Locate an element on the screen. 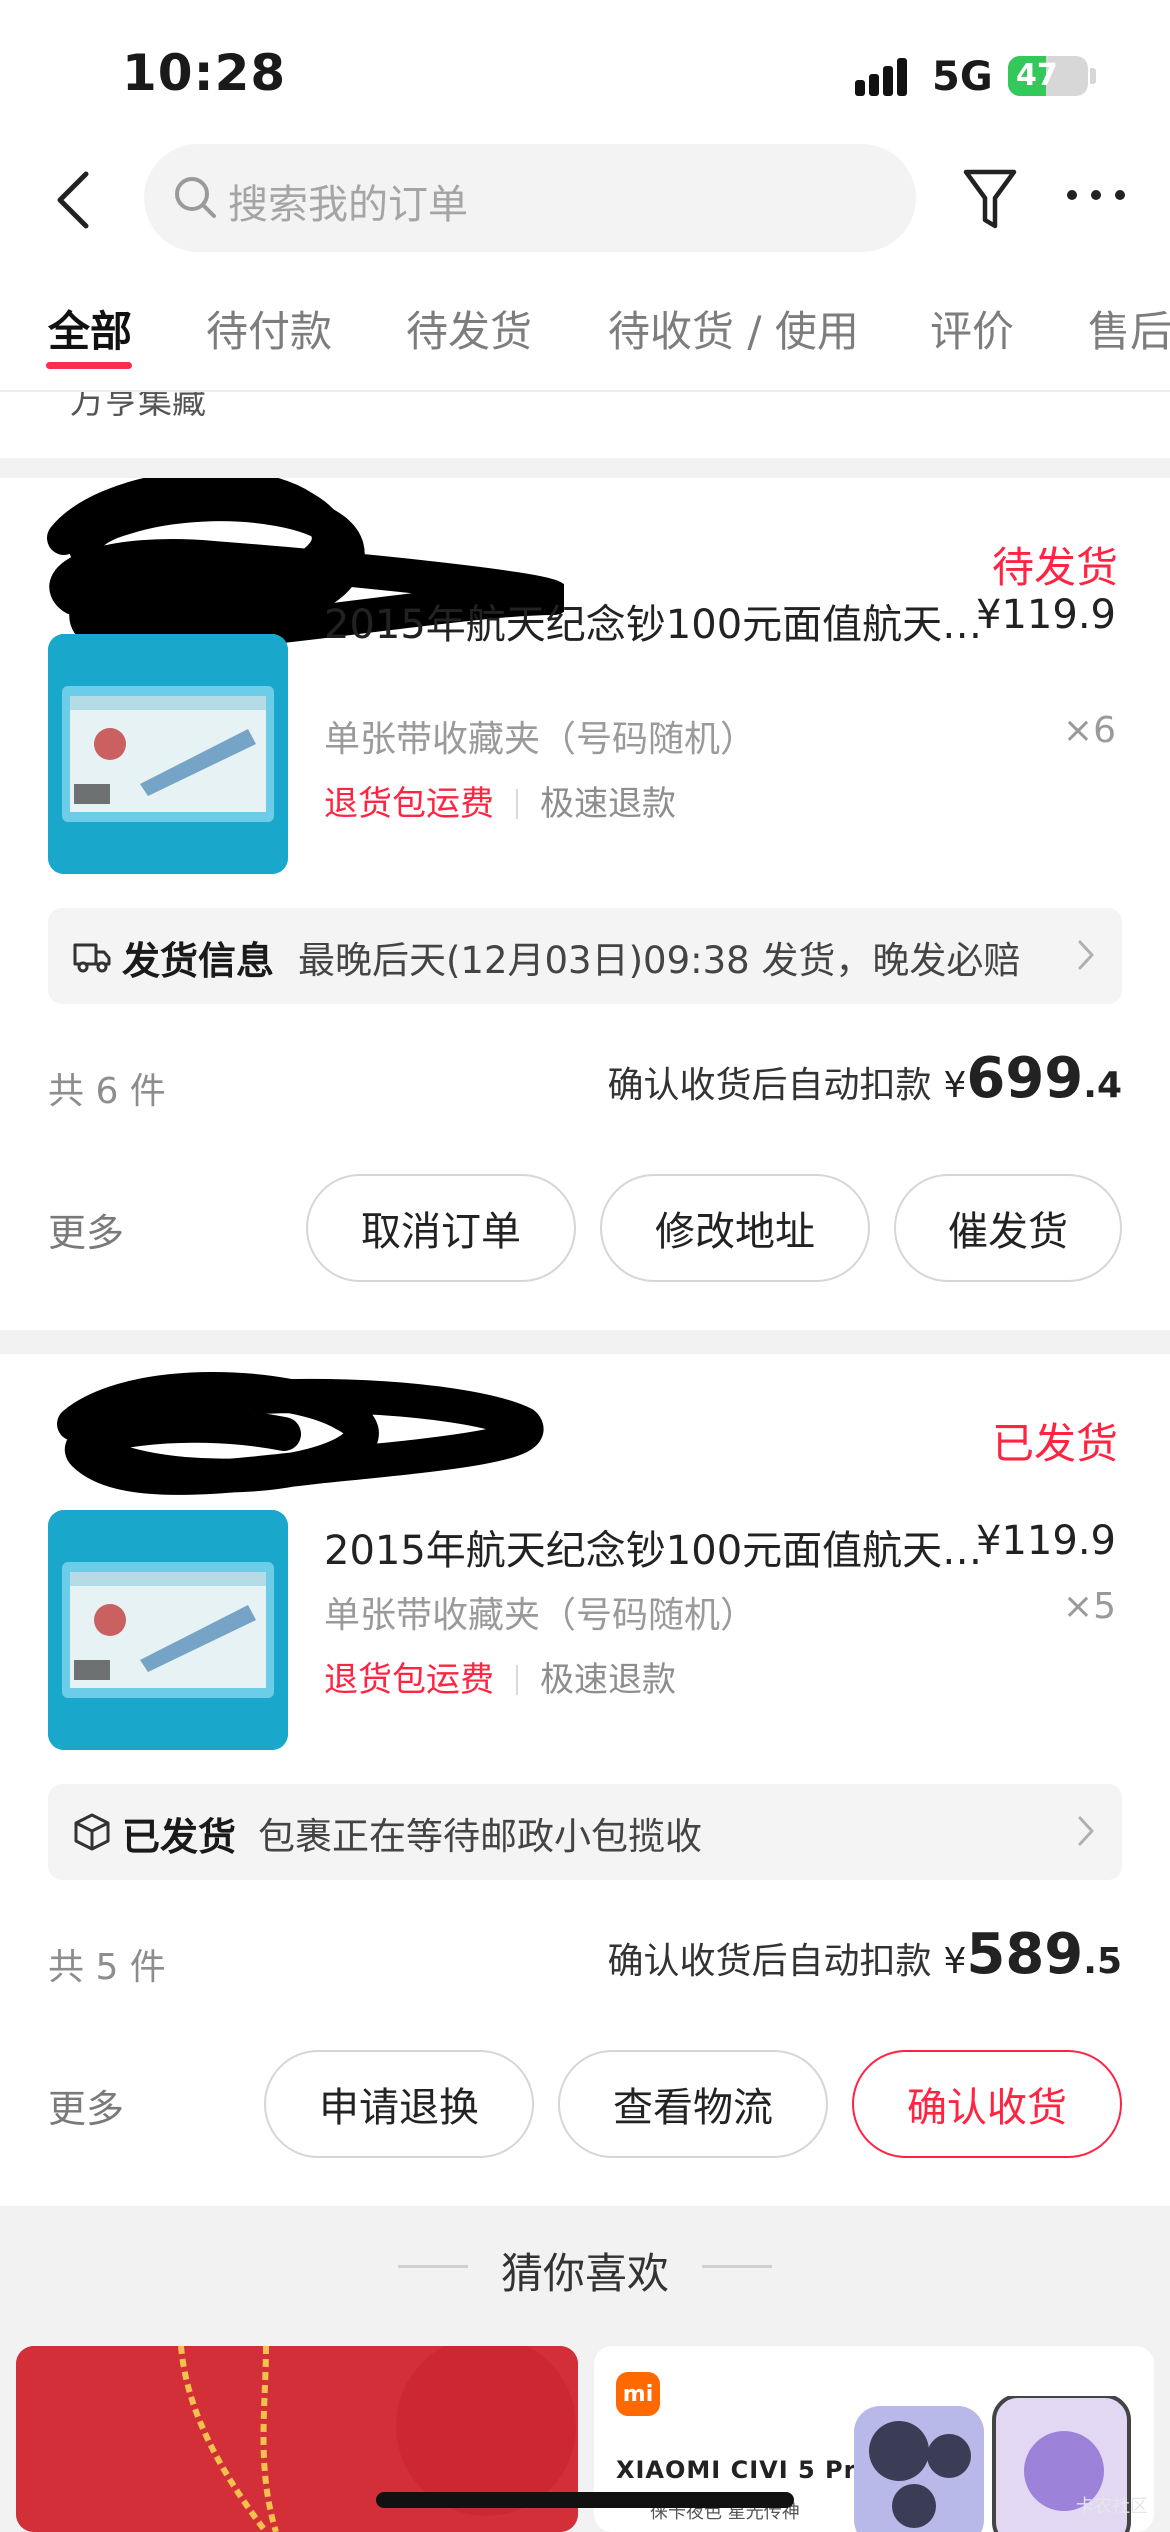 This screenshot has height=2532, width=1170. active-tab-indicator is located at coordinates (89, 365).